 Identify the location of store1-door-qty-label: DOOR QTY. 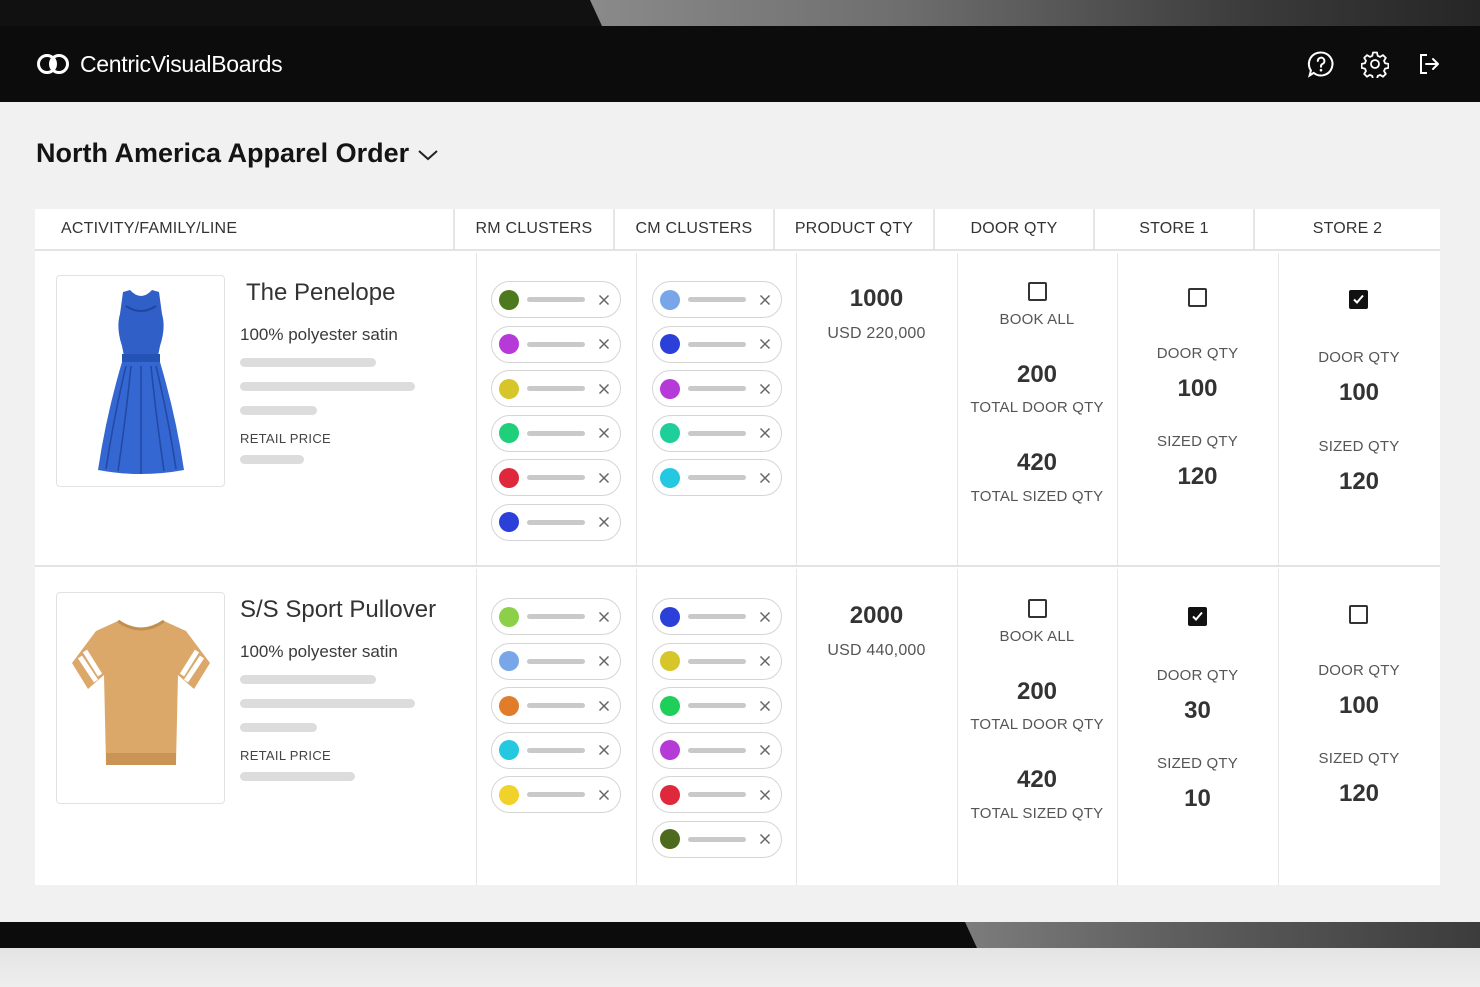
(1197, 353).